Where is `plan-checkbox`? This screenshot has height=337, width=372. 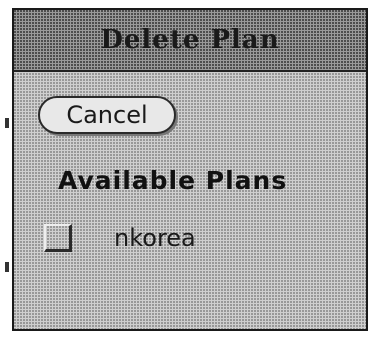 plan-checkbox is located at coordinates (58, 238).